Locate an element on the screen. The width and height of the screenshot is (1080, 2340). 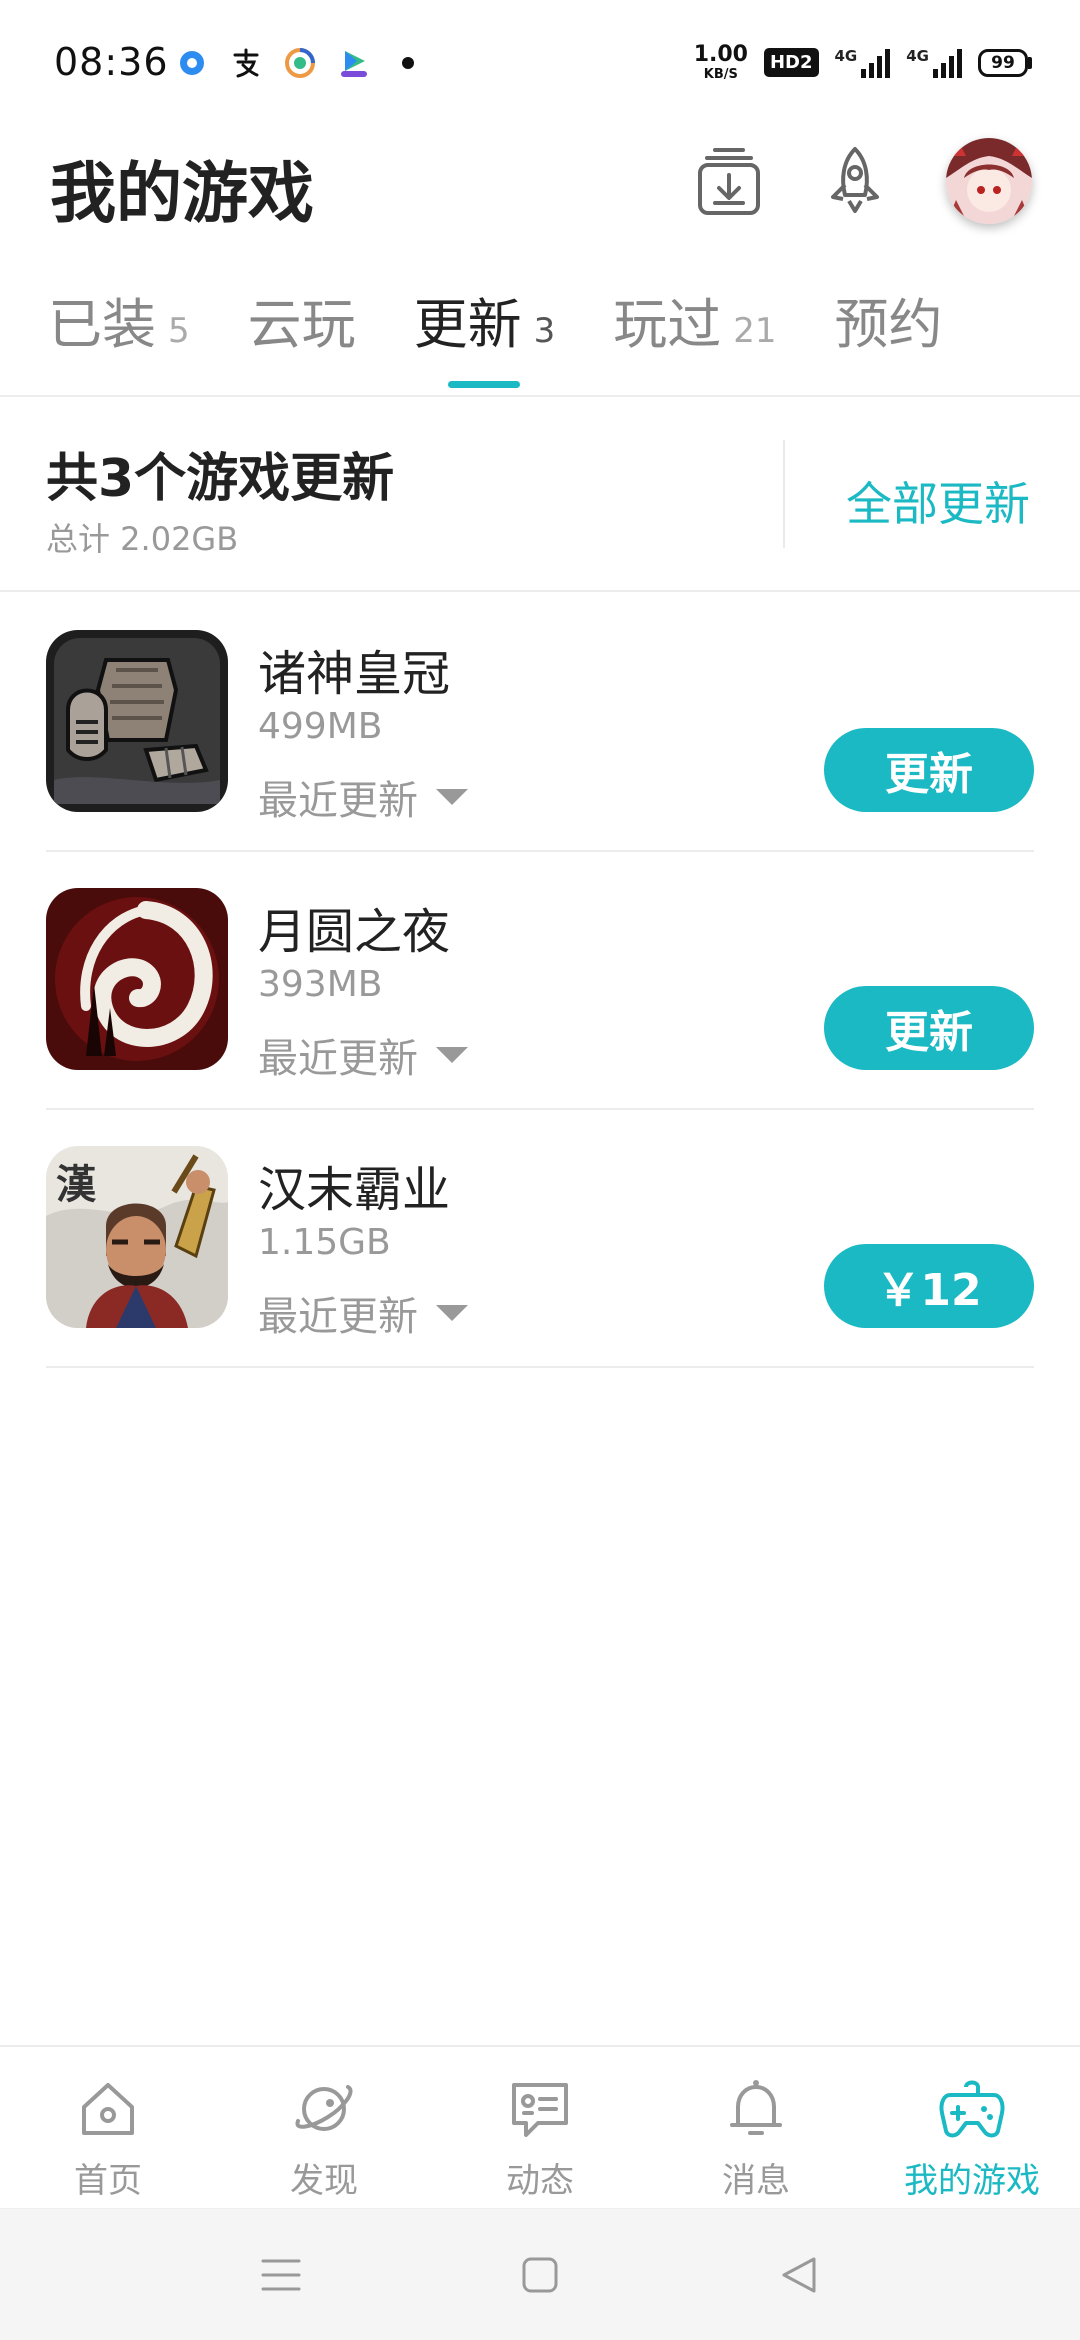
gamepad-icon is located at coordinates (972, 2109).